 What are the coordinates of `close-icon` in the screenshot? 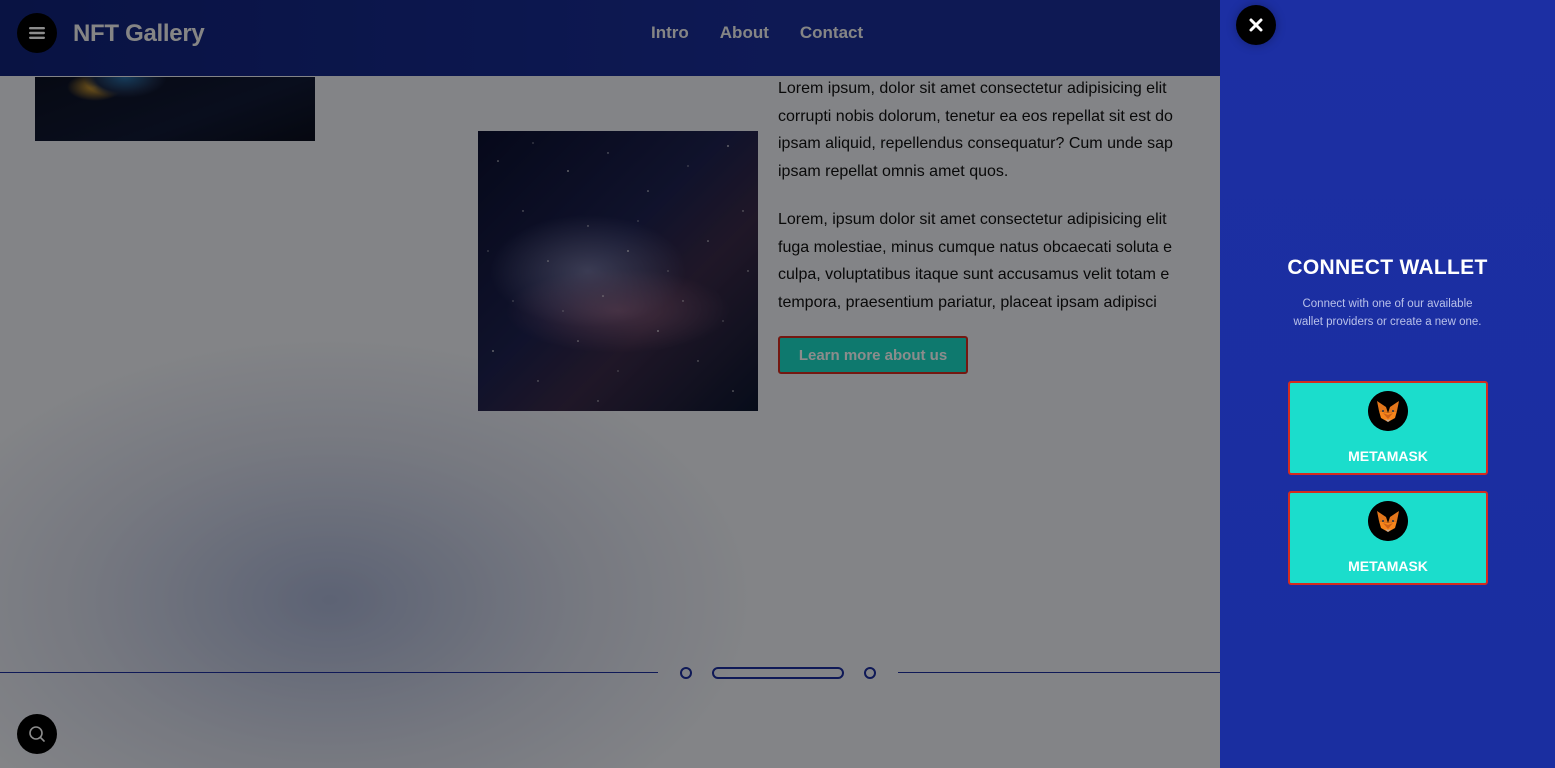 It's located at (1256, 25).